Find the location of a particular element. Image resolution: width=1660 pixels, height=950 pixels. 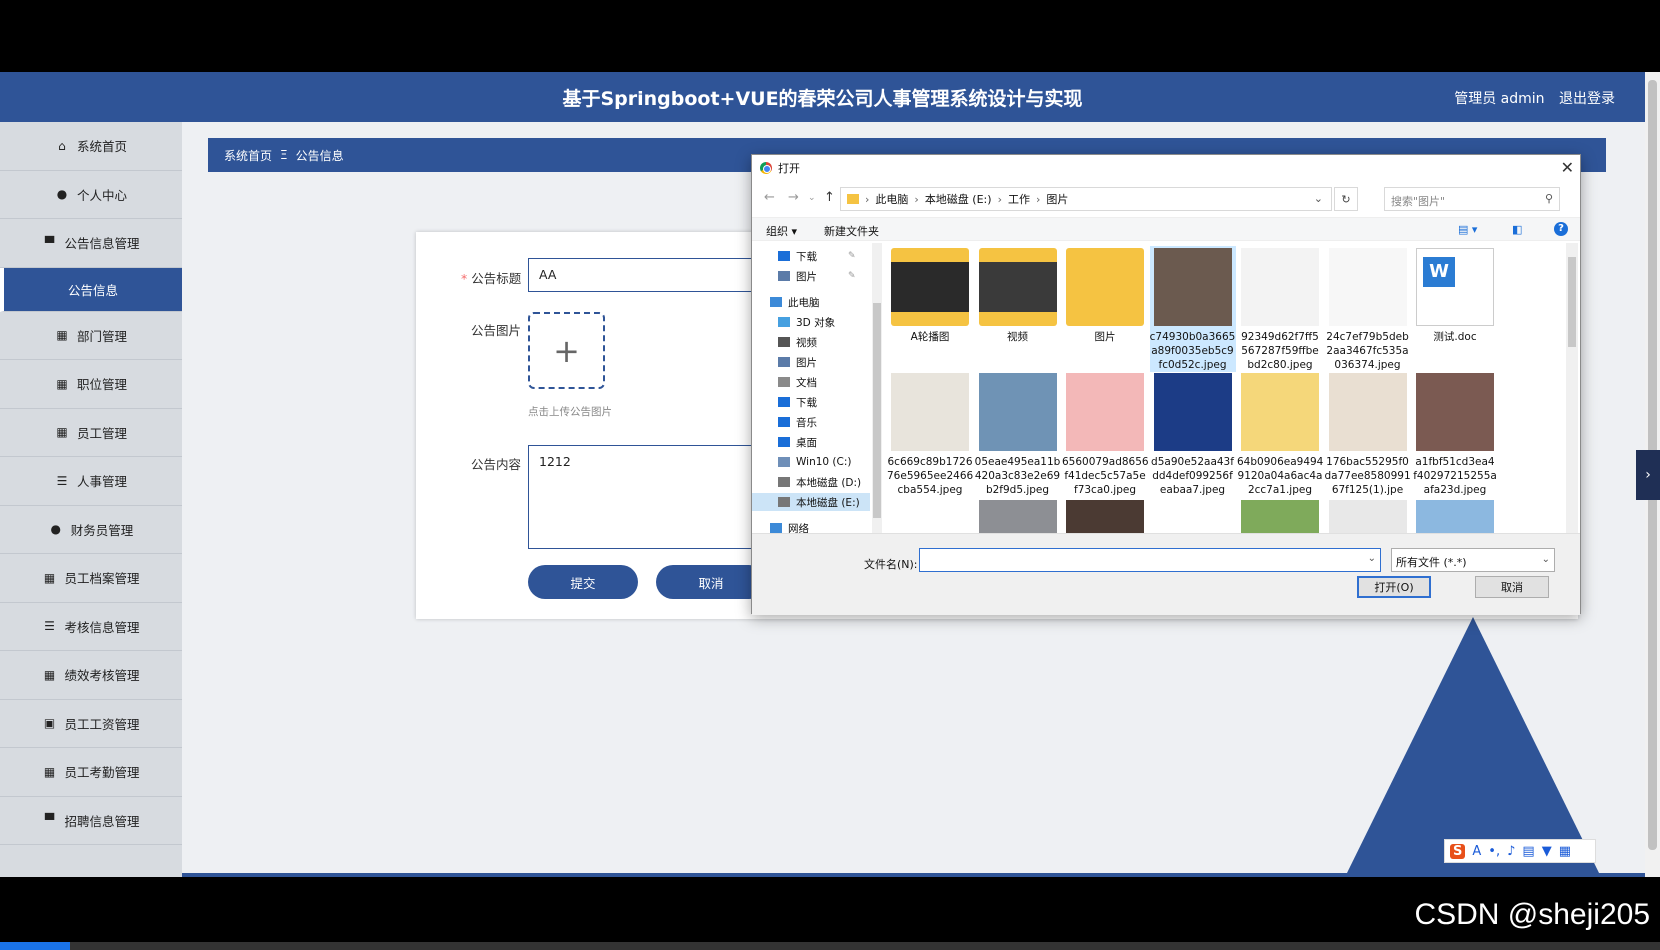

tree-item: 本地磁盘 (D:) is located at coordinates (819, 482).